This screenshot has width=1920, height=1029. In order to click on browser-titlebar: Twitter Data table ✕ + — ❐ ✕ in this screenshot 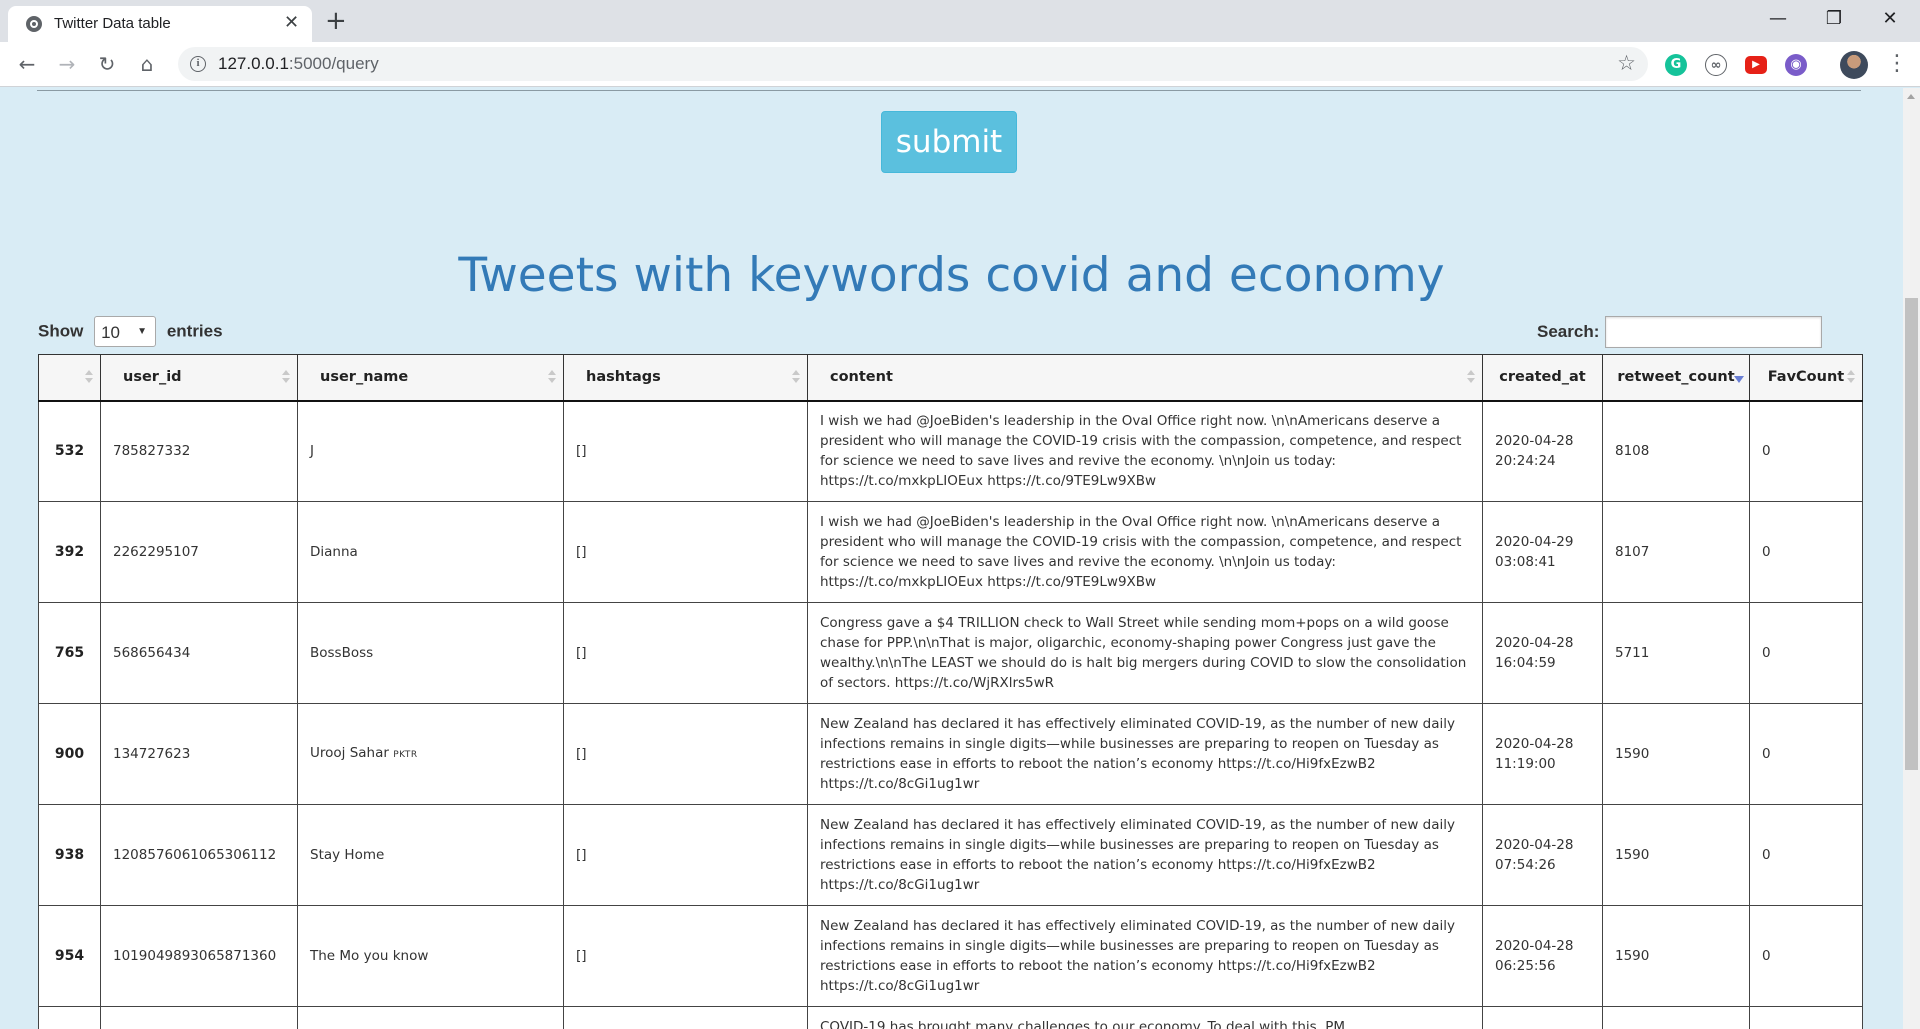, I will do `click(960, 21)`.